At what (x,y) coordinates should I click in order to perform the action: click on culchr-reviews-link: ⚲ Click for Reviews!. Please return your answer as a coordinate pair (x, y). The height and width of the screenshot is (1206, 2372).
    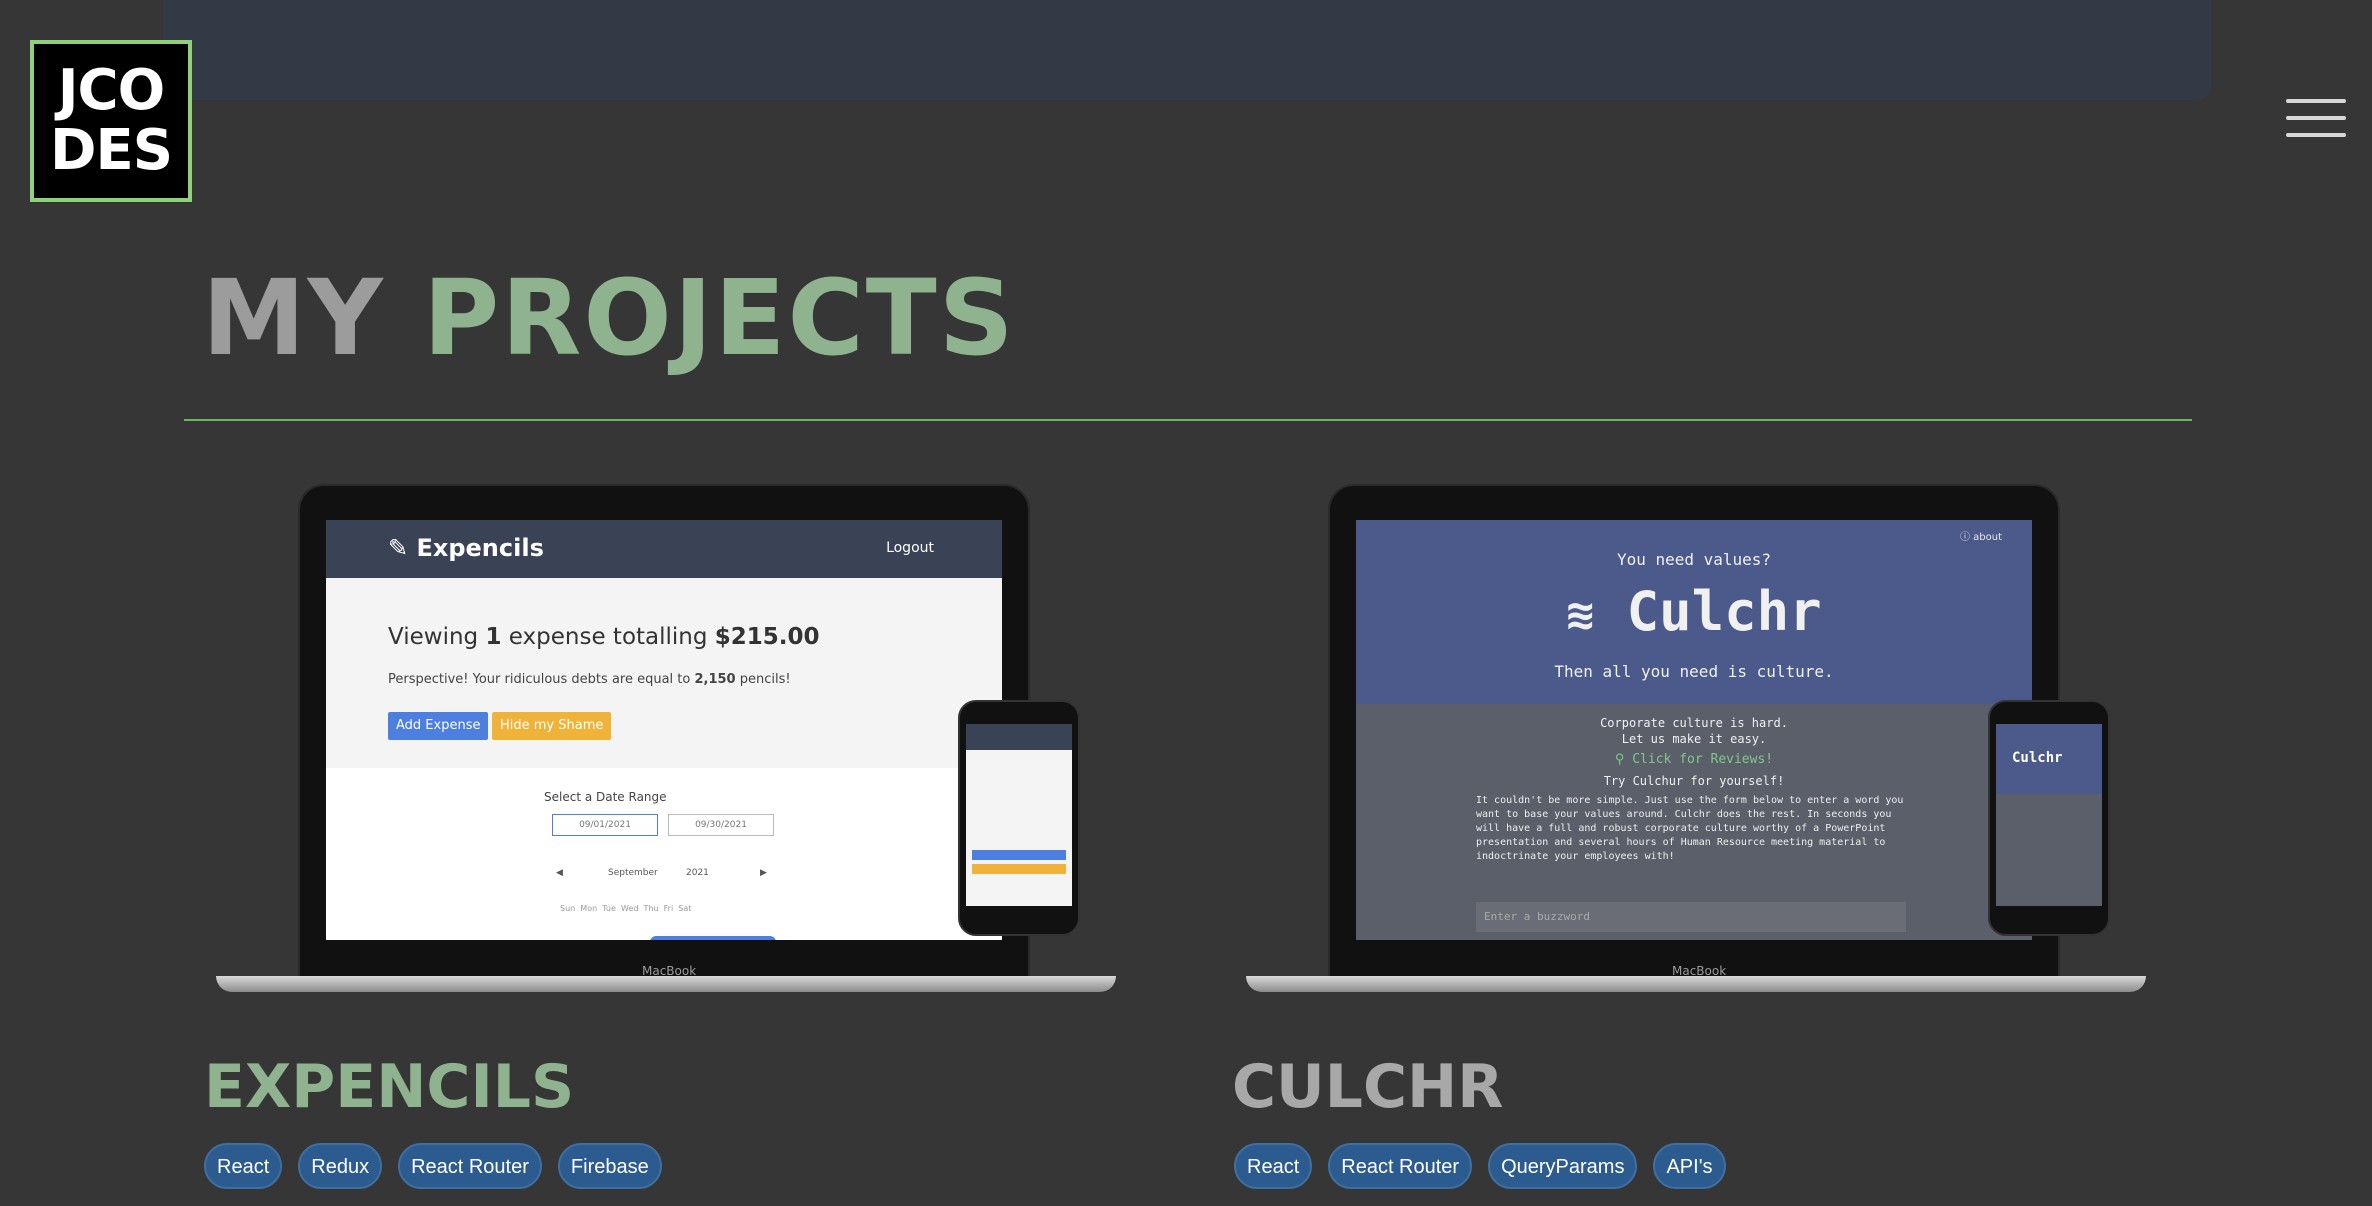
    Looking at the image, I should click on (1694, 759).